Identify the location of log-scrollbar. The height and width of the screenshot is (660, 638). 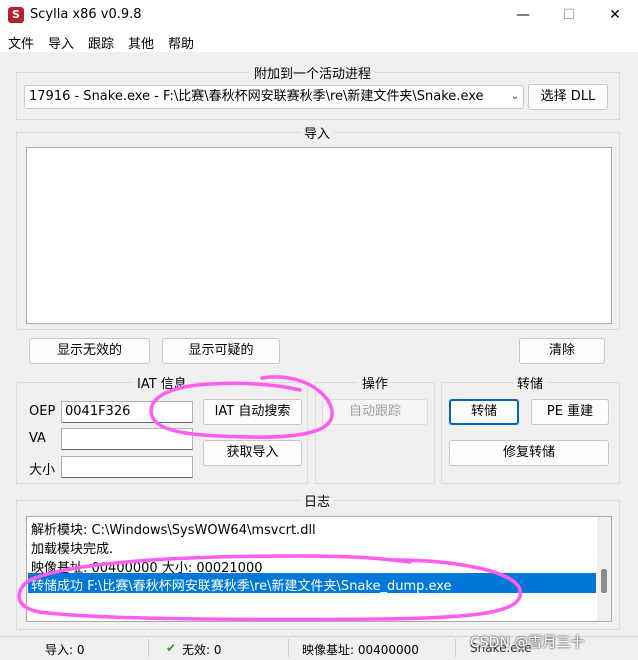
(604, 569).